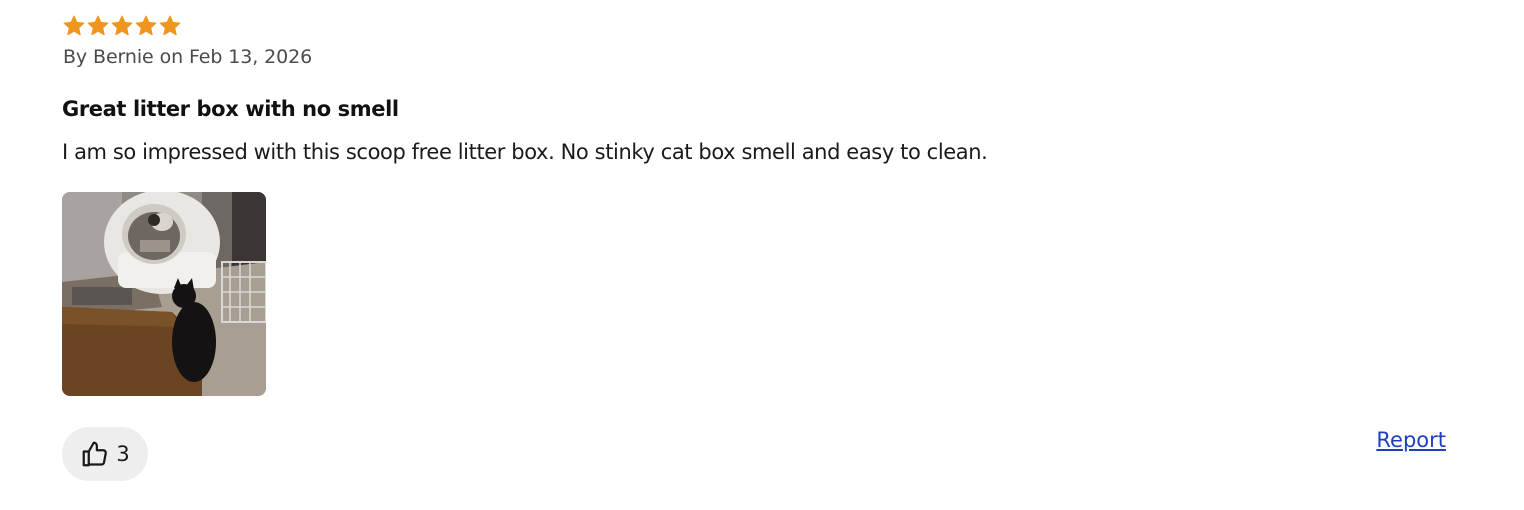  I want to click on review-photo-thumbnail, so click(164, 294).